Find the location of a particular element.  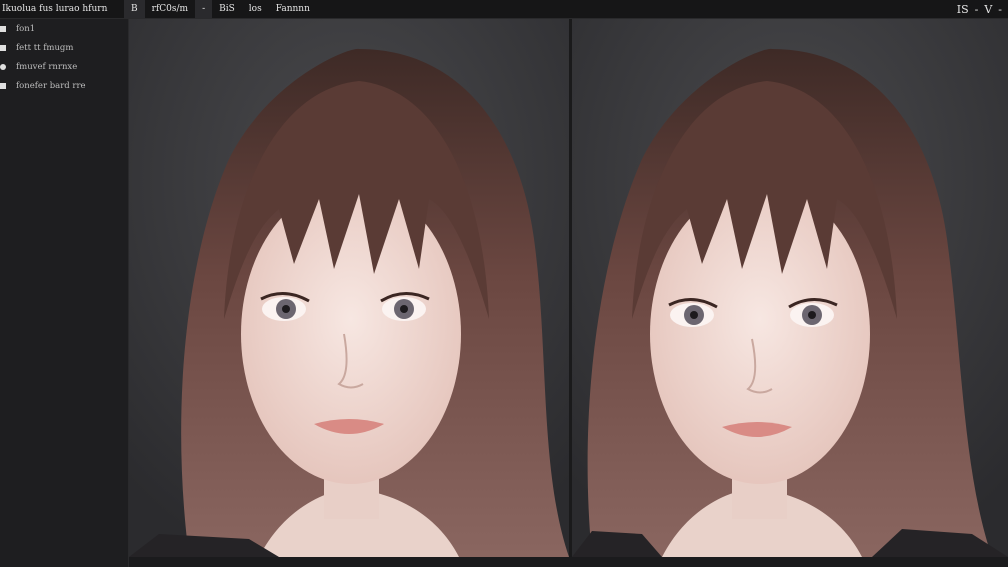

sidebar-item-fmuvef: fmuvef rnrnxe is located at coordinates (64, 66).